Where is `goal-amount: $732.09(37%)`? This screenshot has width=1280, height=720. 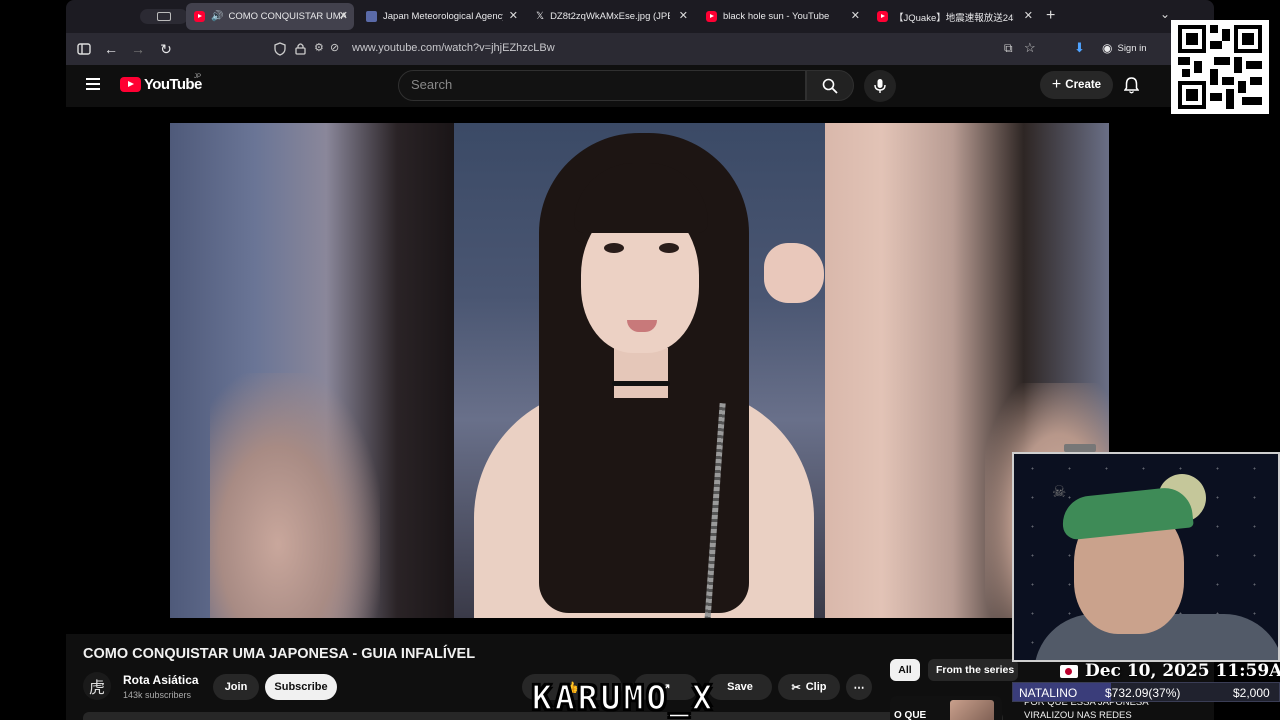
goal-amount: $732.09(37%) is located at coordinates (1143, 693).